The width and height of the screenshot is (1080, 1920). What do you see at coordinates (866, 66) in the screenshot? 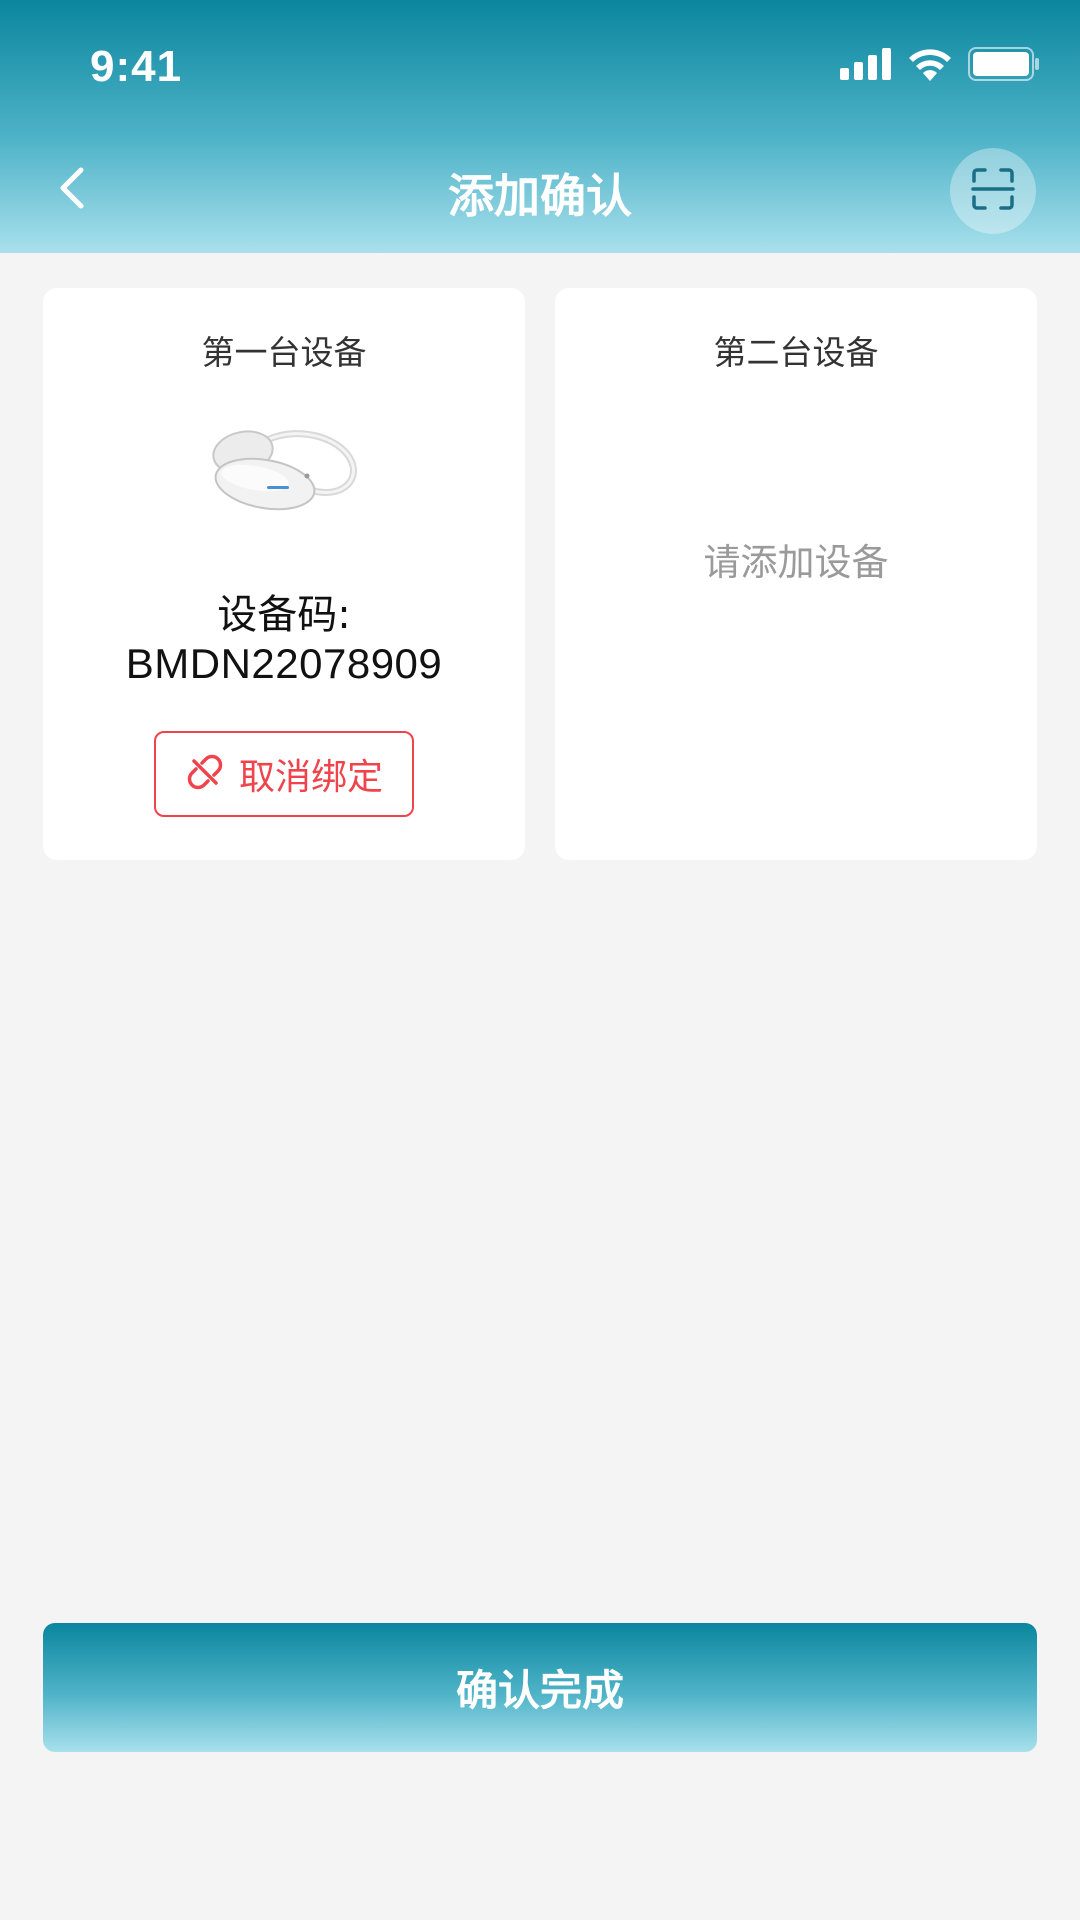
I see `cellular-signal-icon` at bounding box center [866, 66].